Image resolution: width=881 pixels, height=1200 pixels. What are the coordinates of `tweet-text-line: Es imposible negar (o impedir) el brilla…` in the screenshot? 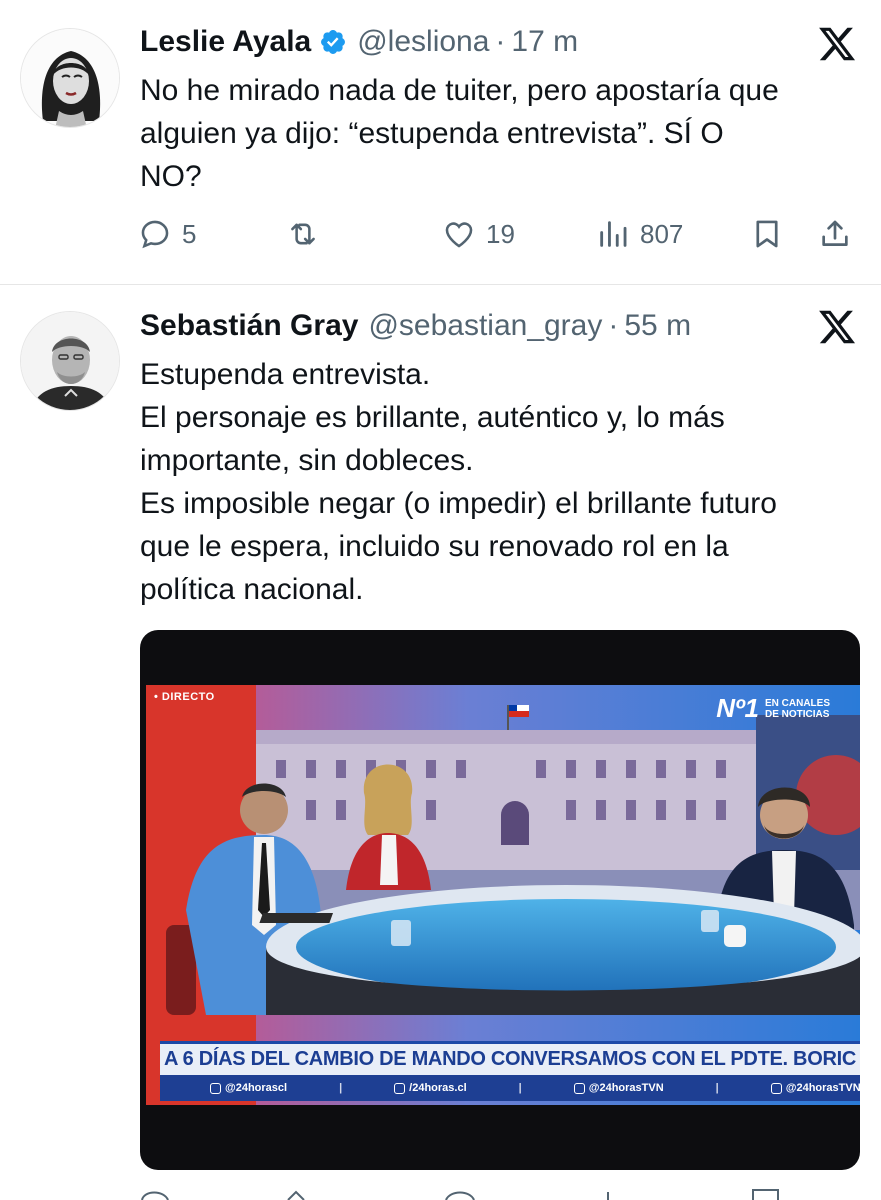 It's located at (458, 503).